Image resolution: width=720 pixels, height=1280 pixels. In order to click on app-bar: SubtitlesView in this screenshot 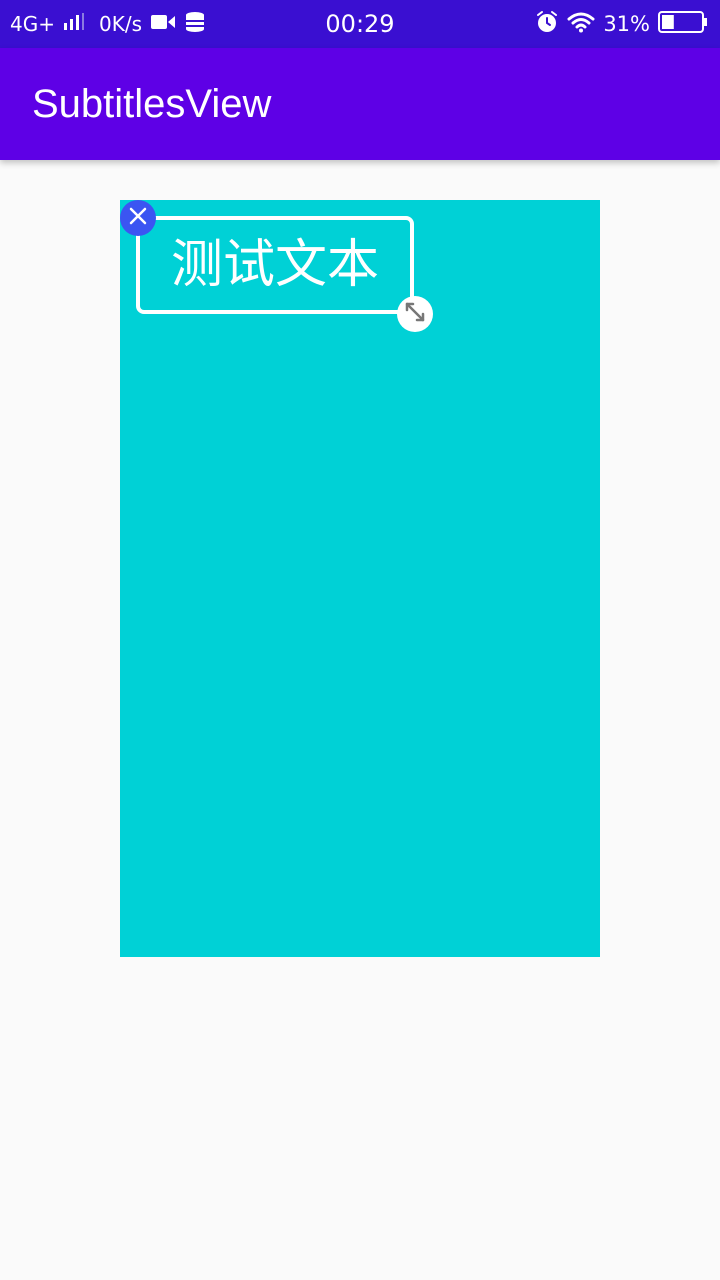, I will do `click(360, 104)`.